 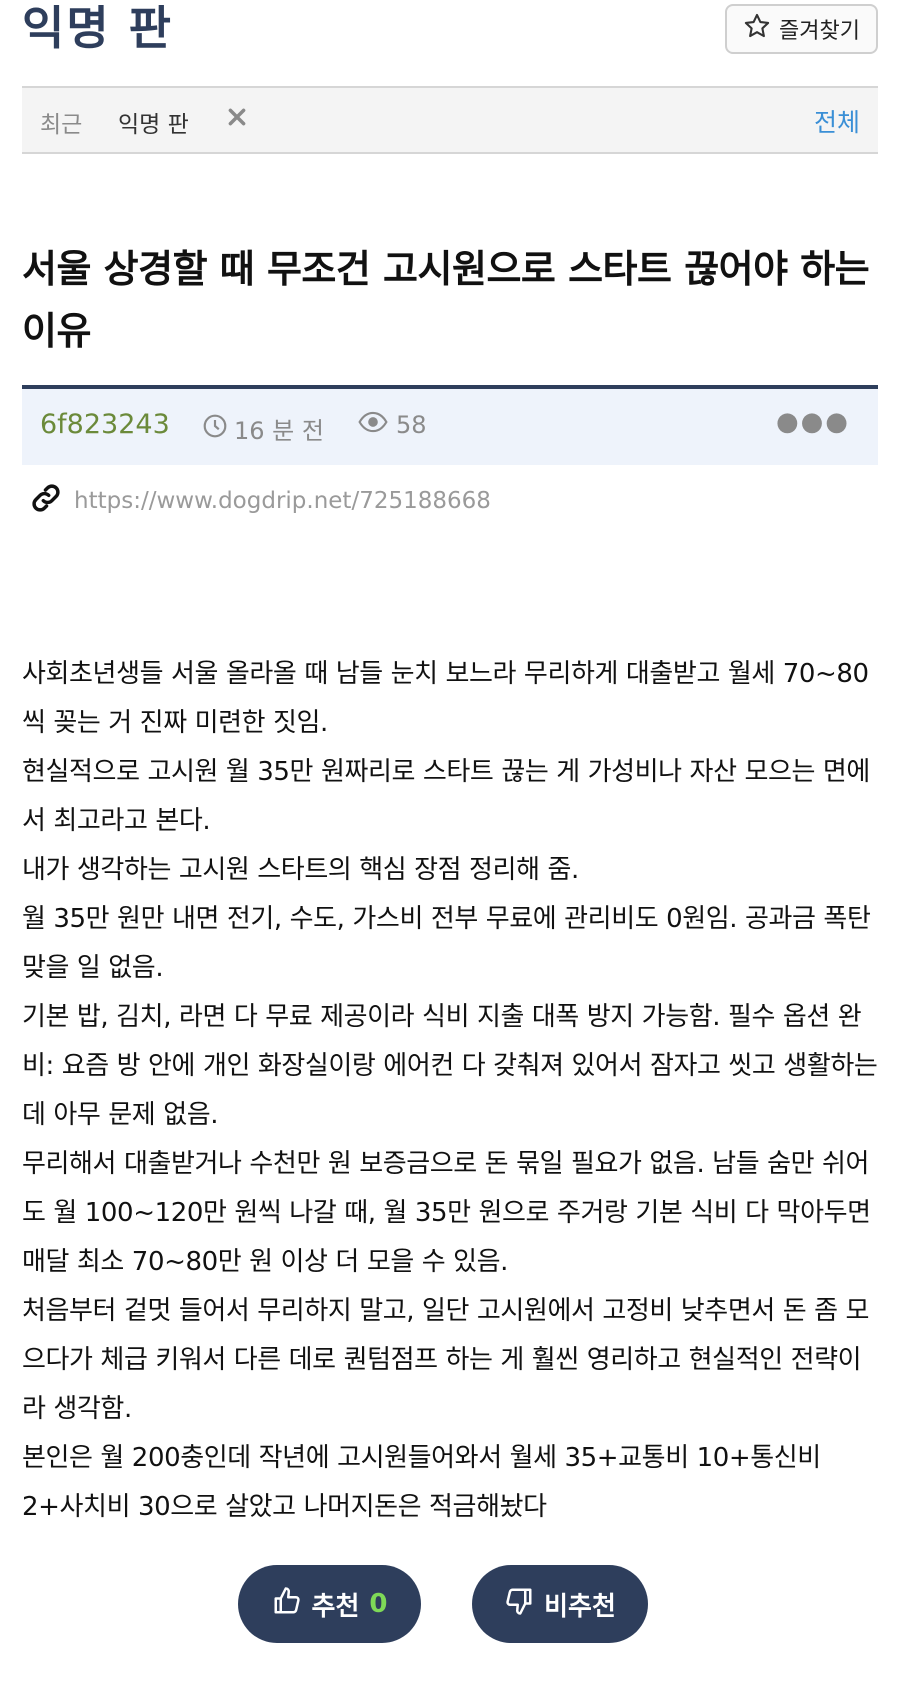 I want to click on post-views-count: 58, so click(x=411, y=425).